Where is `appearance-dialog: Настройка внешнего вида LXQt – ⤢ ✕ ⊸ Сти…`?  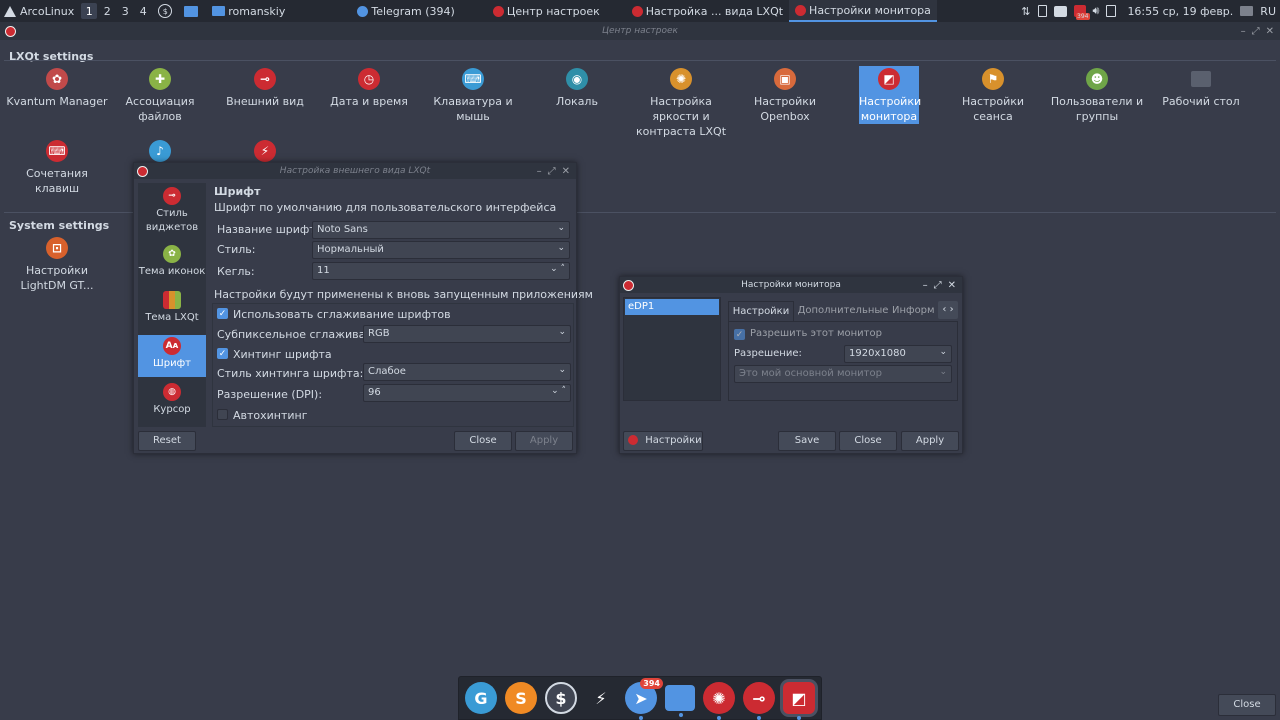
appearance-dialog: Настройка внешнего вида LXQt – ⤢ ✕ ⊸ Сти… is located at coordinates (363, 308).